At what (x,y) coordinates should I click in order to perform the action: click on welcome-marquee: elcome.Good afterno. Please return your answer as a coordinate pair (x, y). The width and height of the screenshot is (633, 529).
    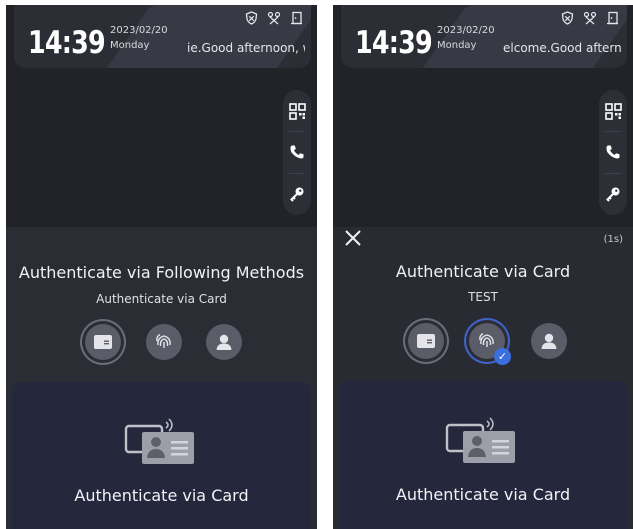
    Looking at the image, I should click on (562, 48).